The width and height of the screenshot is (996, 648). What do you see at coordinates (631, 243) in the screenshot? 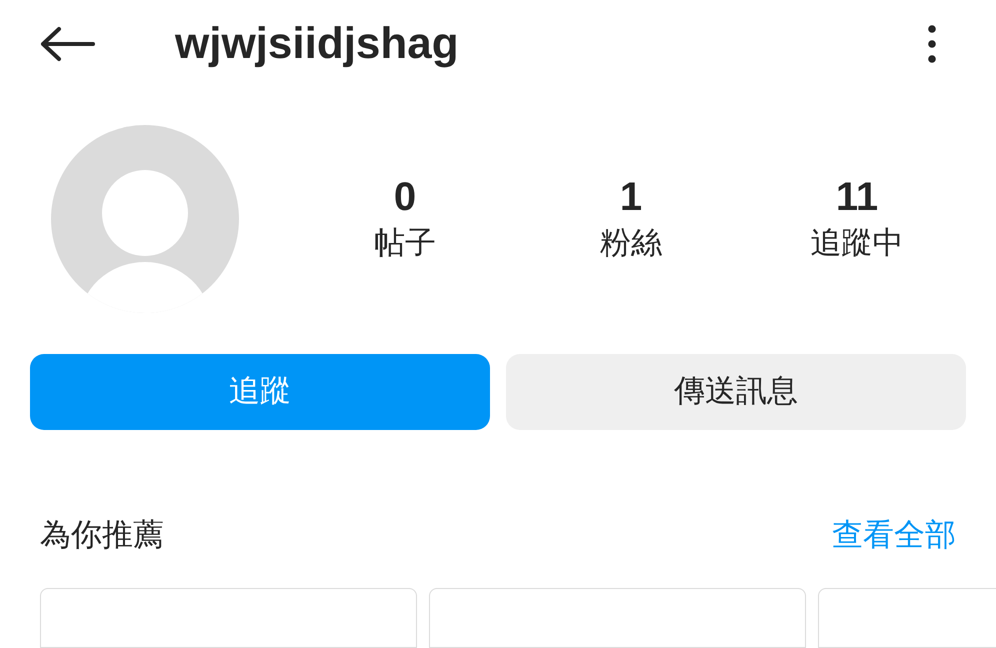
I see `stat-label: 粉絲` at bounding box center [631, 243].